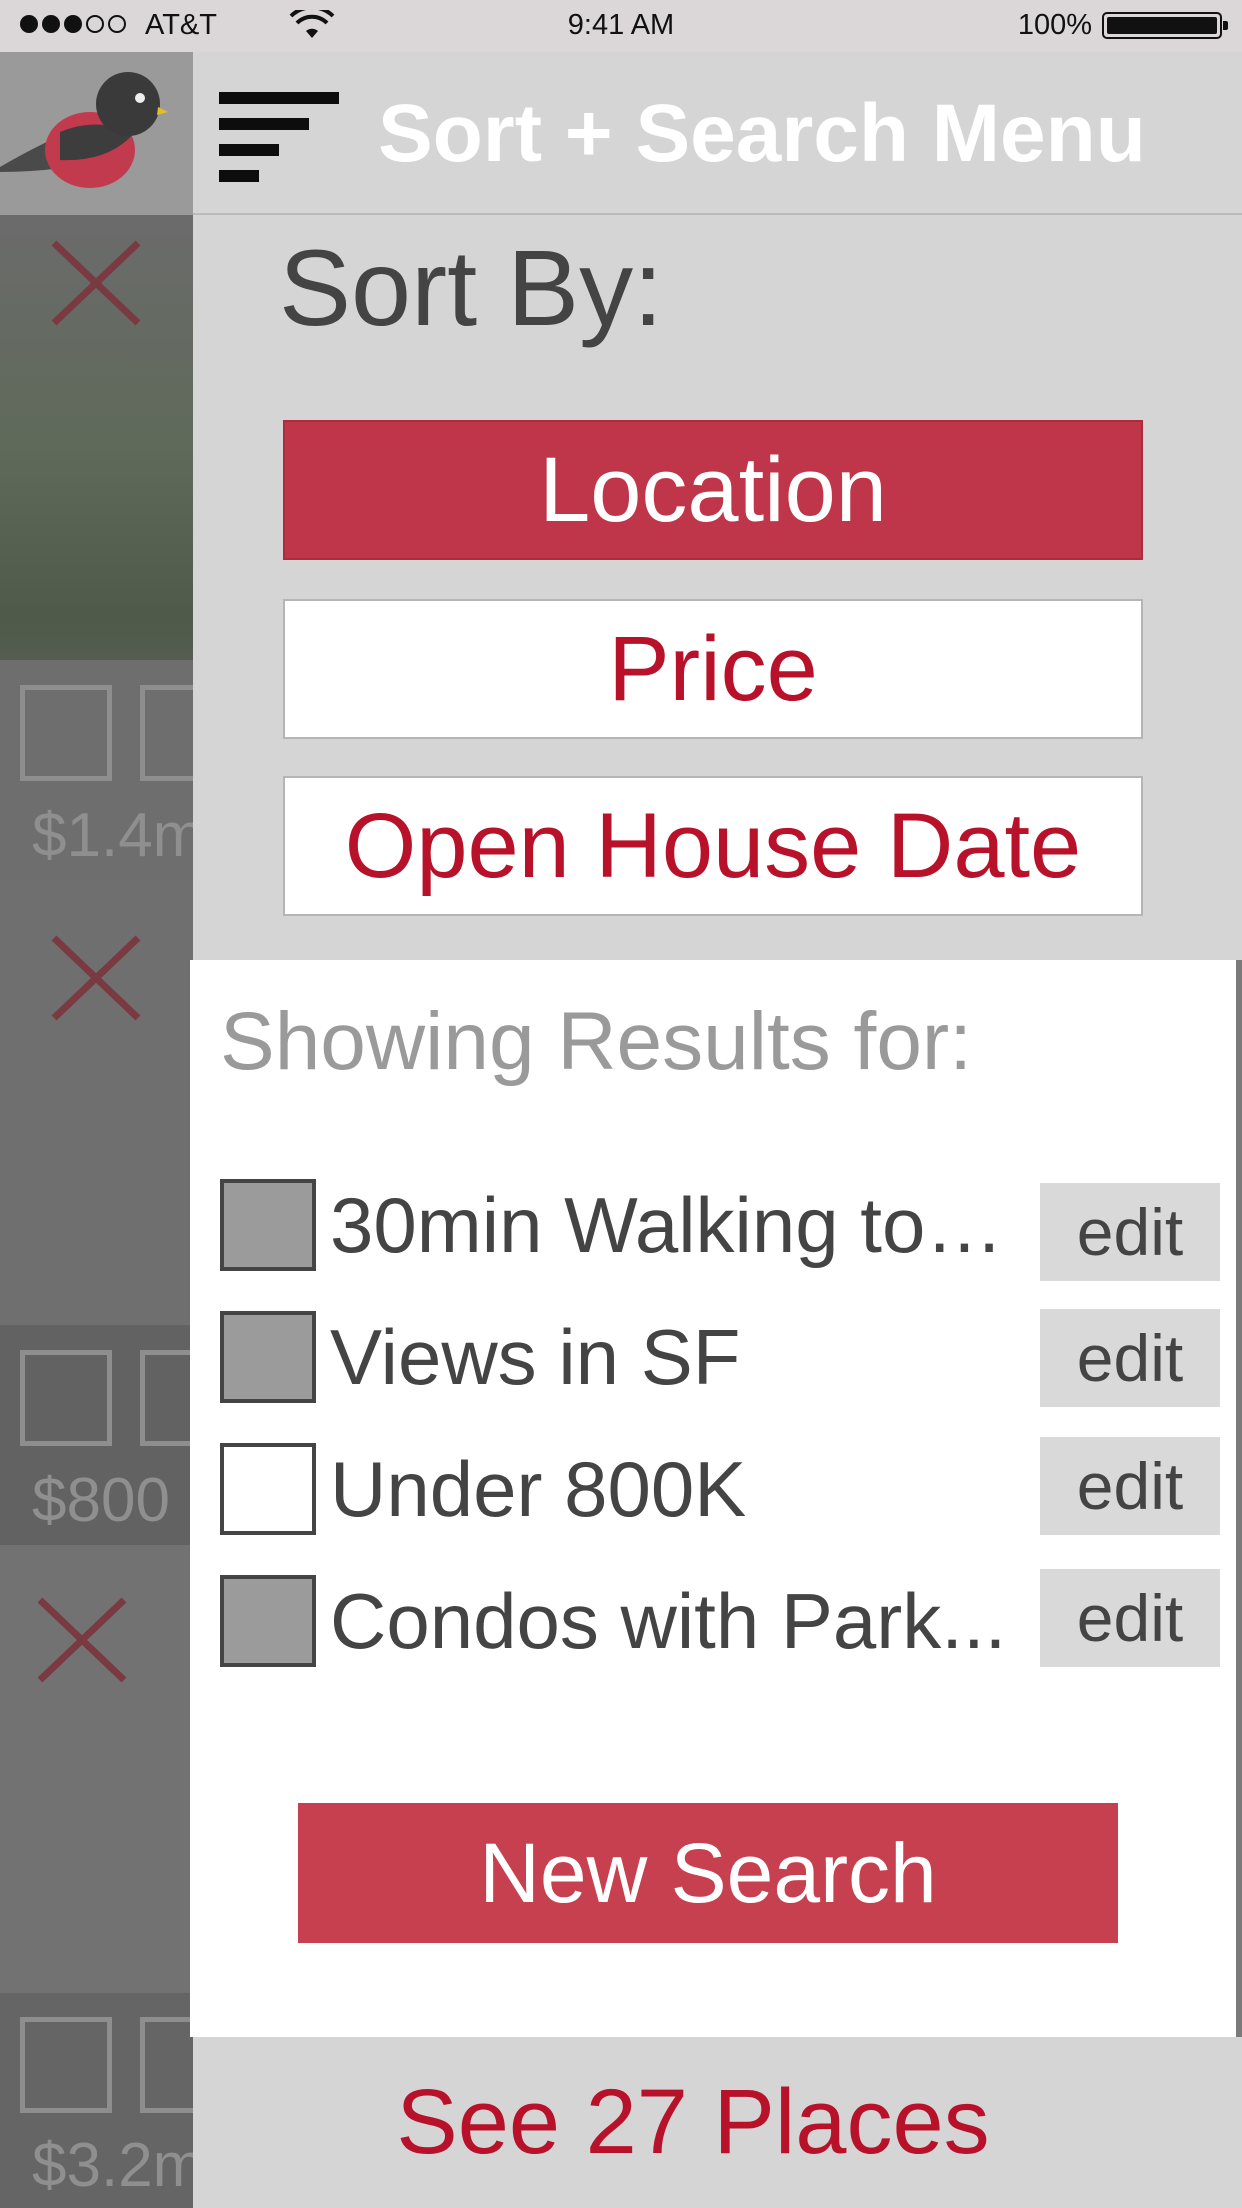 The height and width of the screenshot is (2208, 1242). What do you see at coordinates (97, 1876) in the screenshot?
I see `listing-card: $3.2m` at bounding box center [97, 1876].